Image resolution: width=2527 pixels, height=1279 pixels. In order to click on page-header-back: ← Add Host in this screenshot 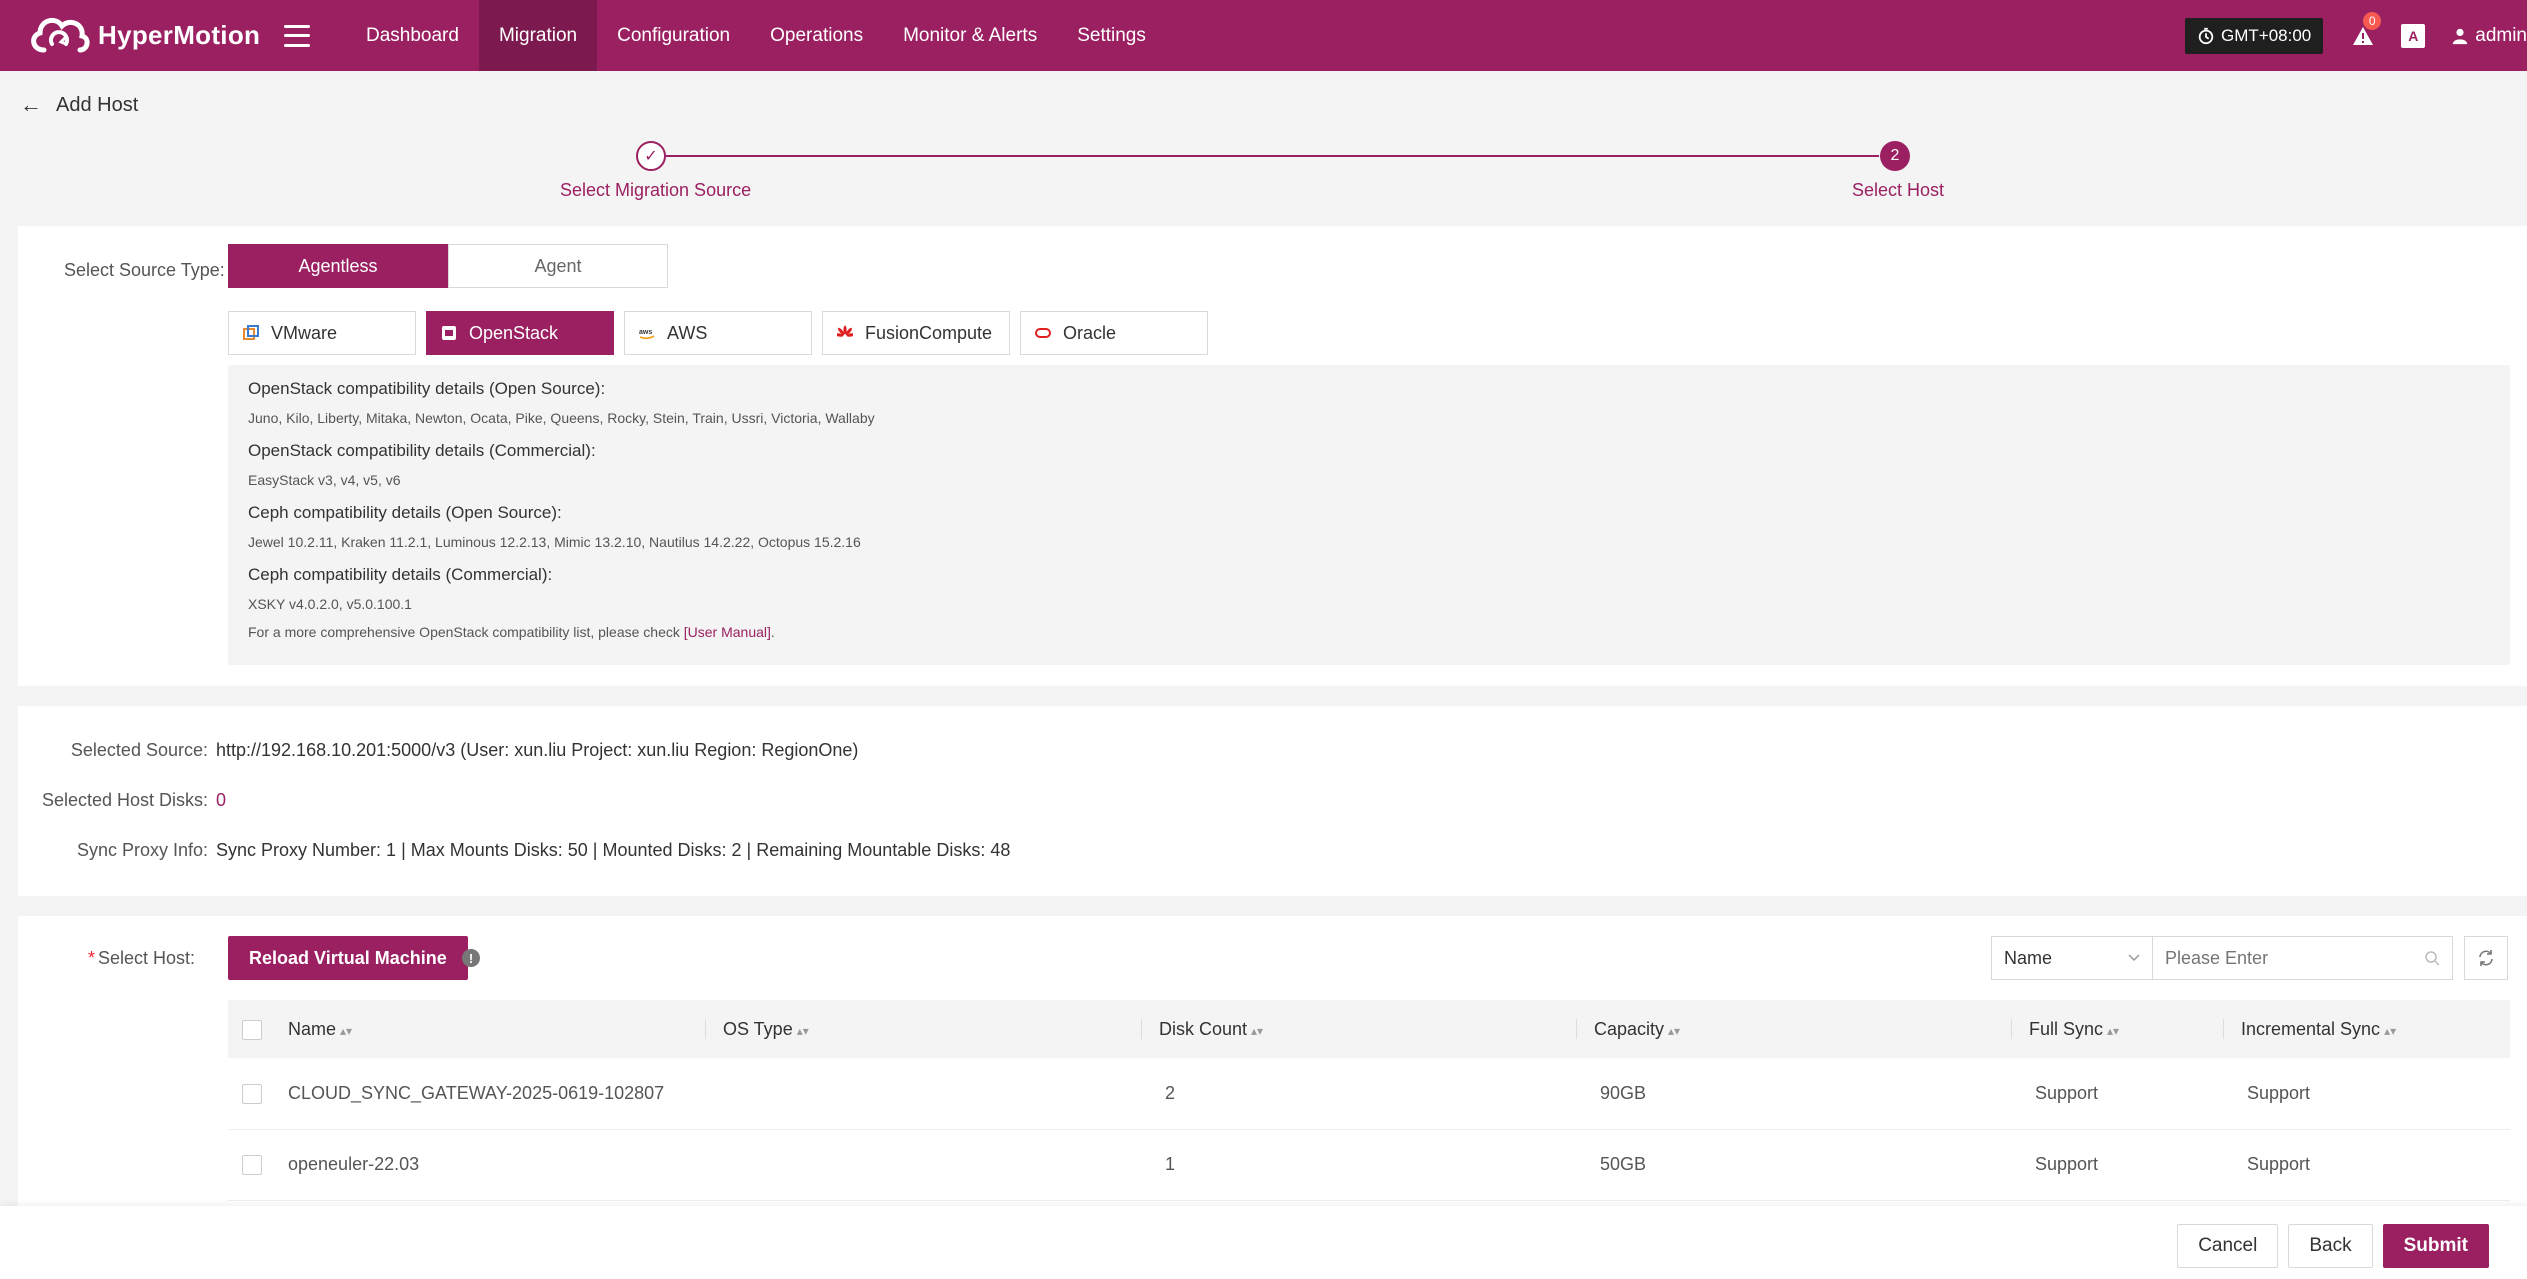, I will do `click(79, 105)`.